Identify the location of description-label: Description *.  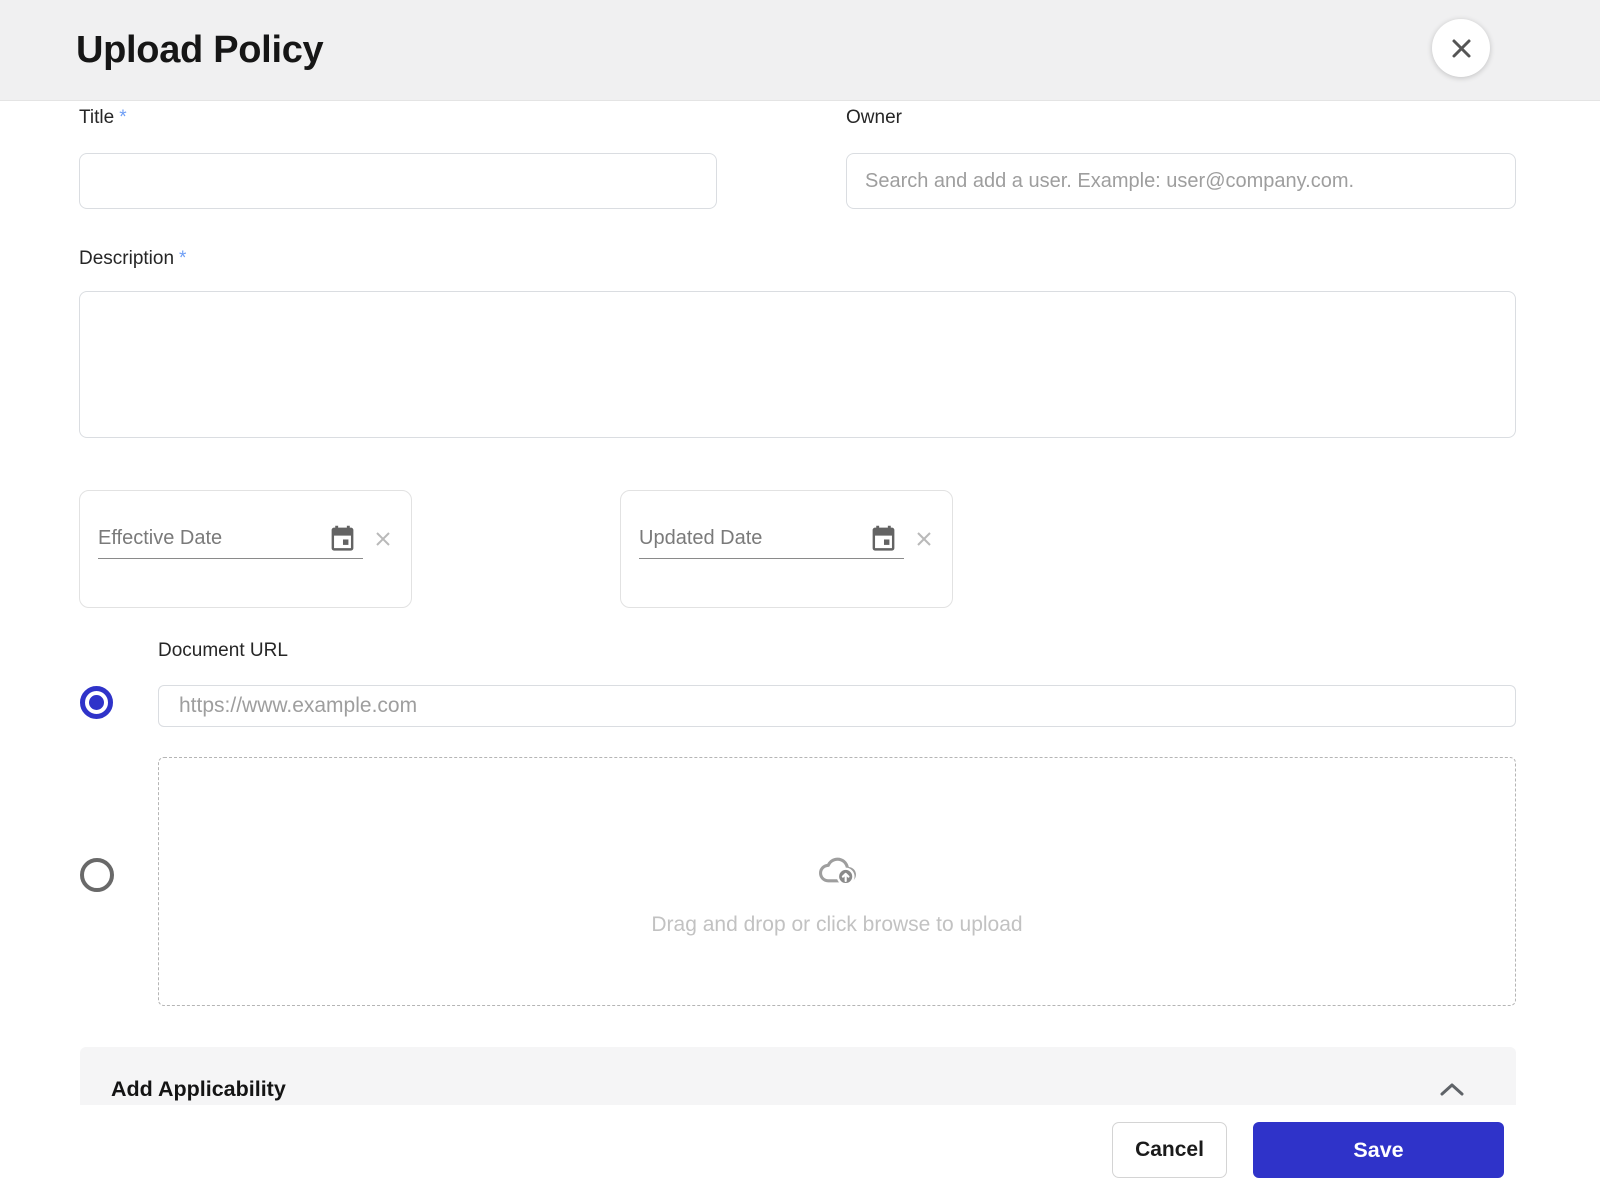
(133, 258).